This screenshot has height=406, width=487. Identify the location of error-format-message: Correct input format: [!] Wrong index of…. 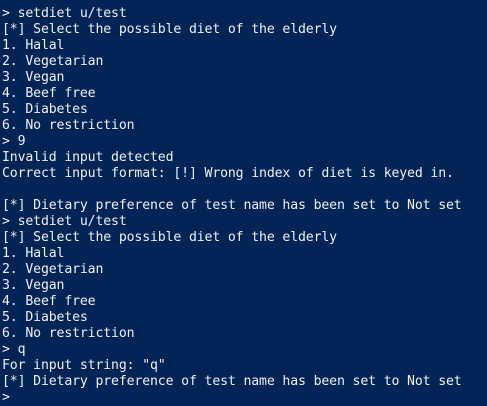
(228, 173).